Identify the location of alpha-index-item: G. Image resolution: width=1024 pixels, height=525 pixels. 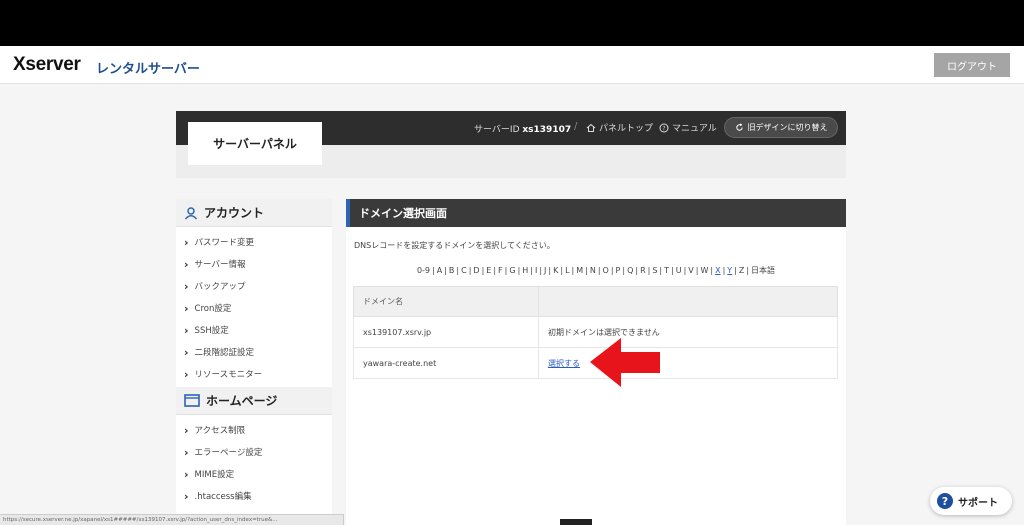
(512, 270).